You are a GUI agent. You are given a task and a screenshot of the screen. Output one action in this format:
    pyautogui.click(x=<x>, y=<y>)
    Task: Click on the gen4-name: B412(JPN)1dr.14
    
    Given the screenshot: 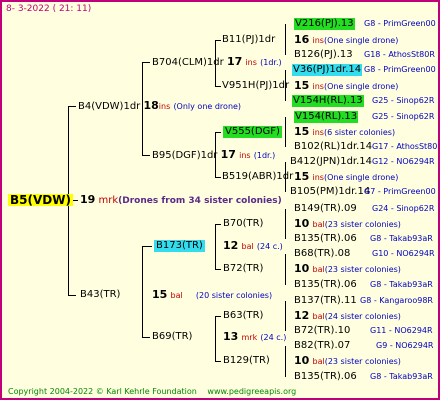 What is the action you would take?
    pyautogui.click(x=331, y=162)
    